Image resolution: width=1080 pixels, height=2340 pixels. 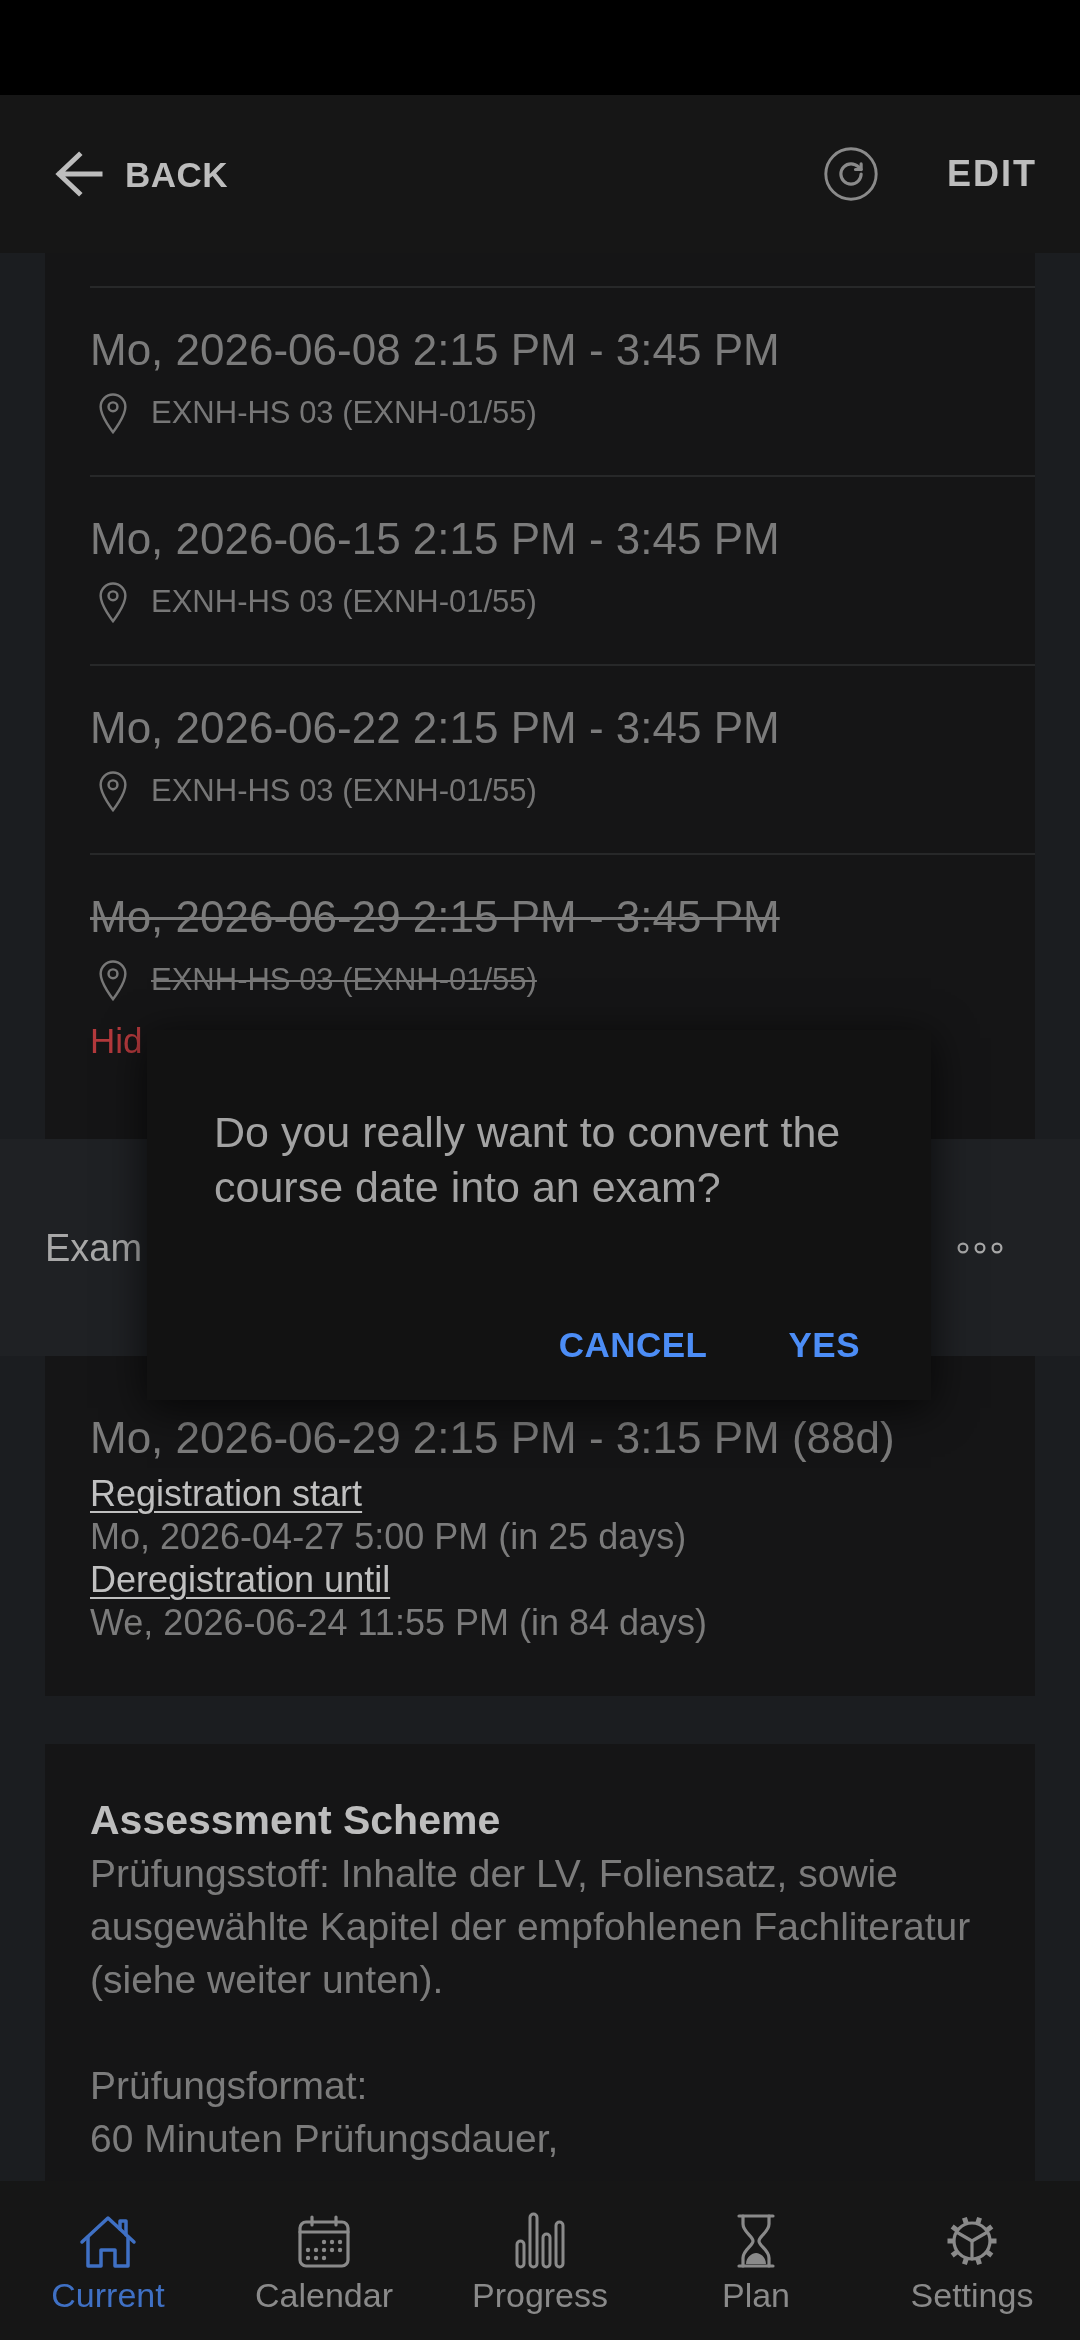 What do you see at coordinates (94, 1248) in the screenshot?
I see `section-title: Exam` at bounding box center [94, 1248].